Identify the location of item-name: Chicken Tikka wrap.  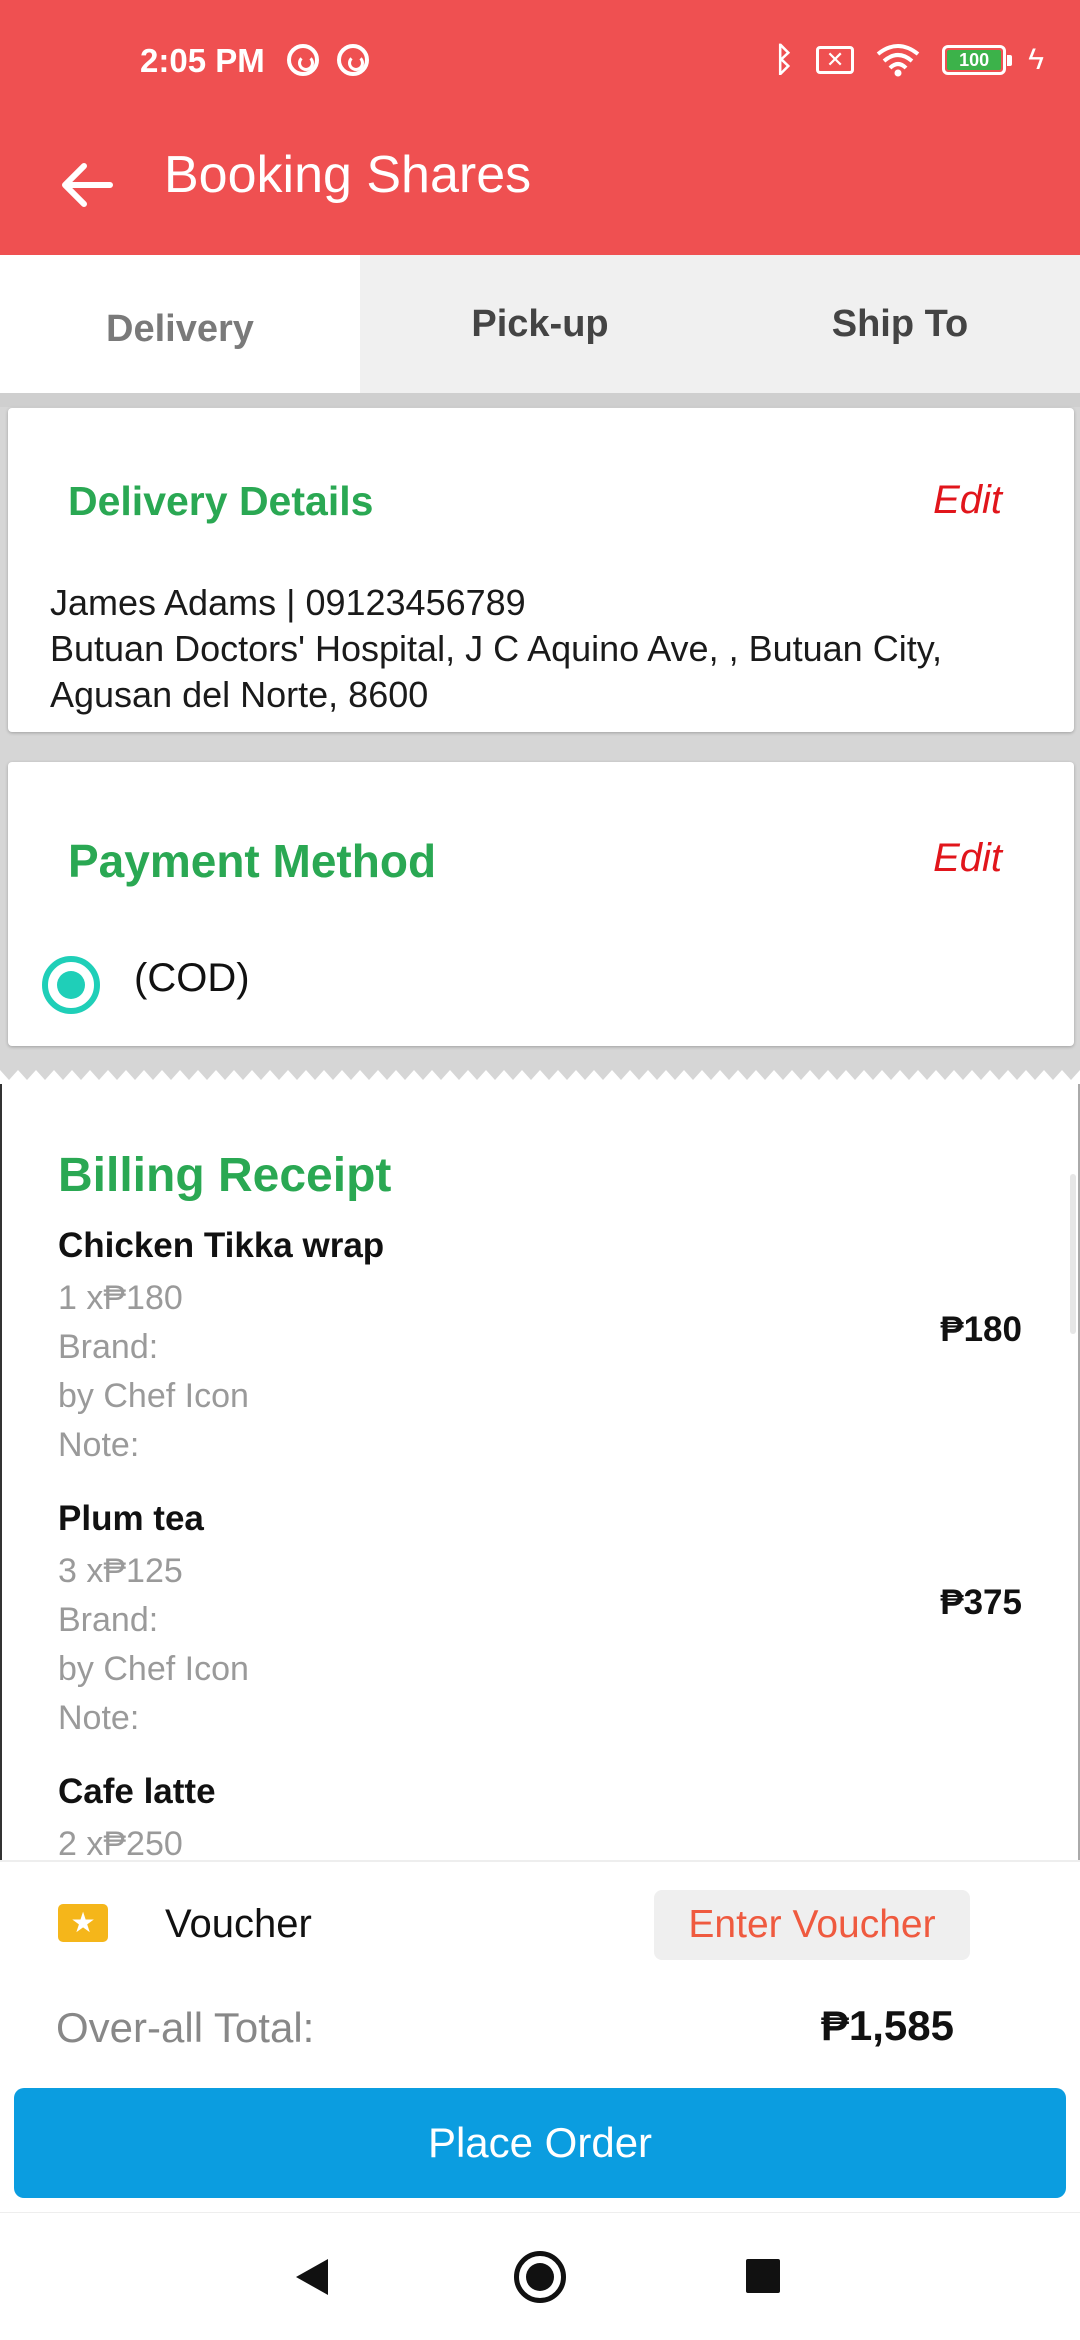
(221, 1245).